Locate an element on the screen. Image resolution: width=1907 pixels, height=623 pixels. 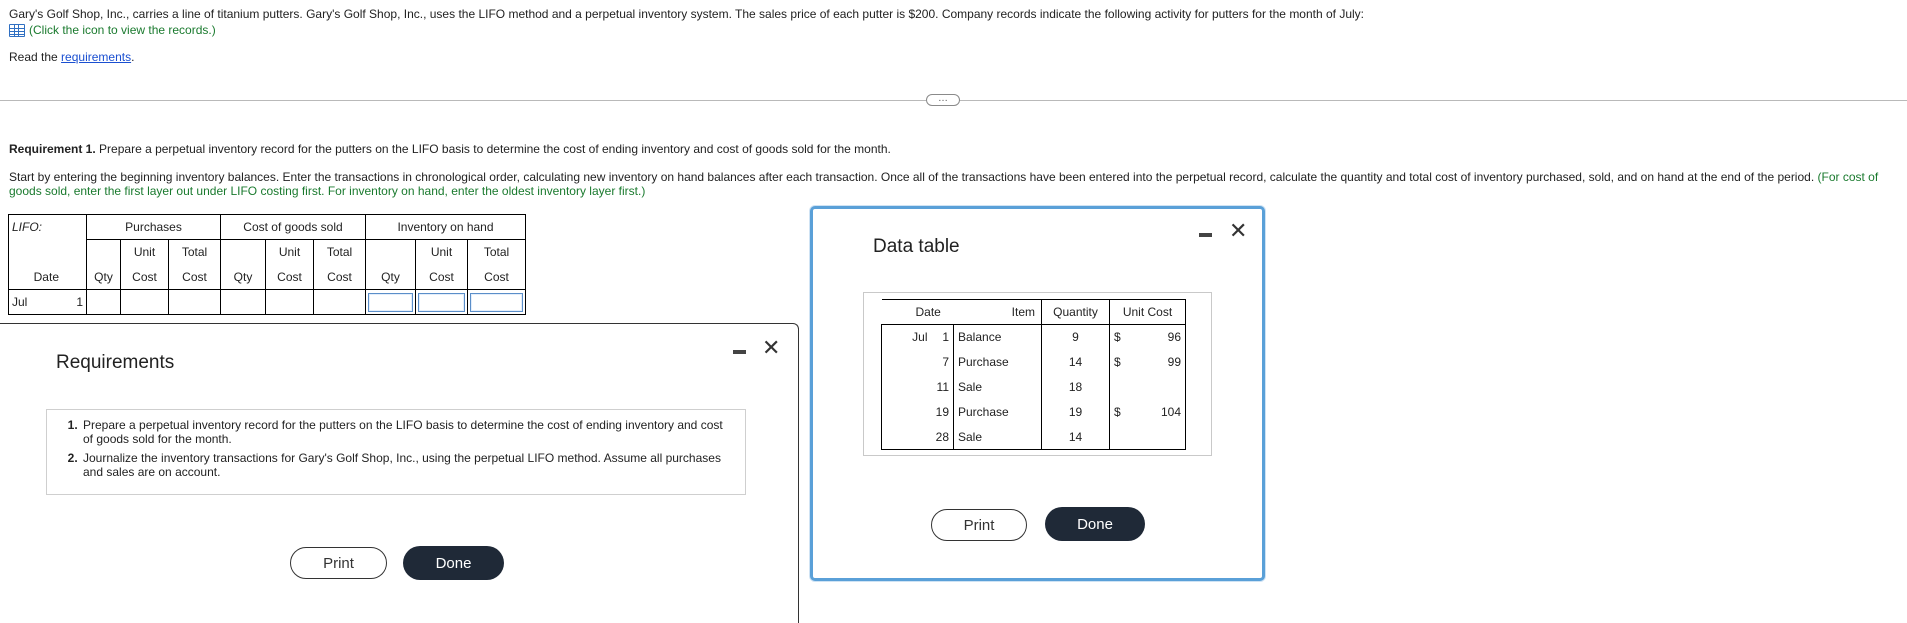
data-table-title: Data table is located at coordinates (916, 246).